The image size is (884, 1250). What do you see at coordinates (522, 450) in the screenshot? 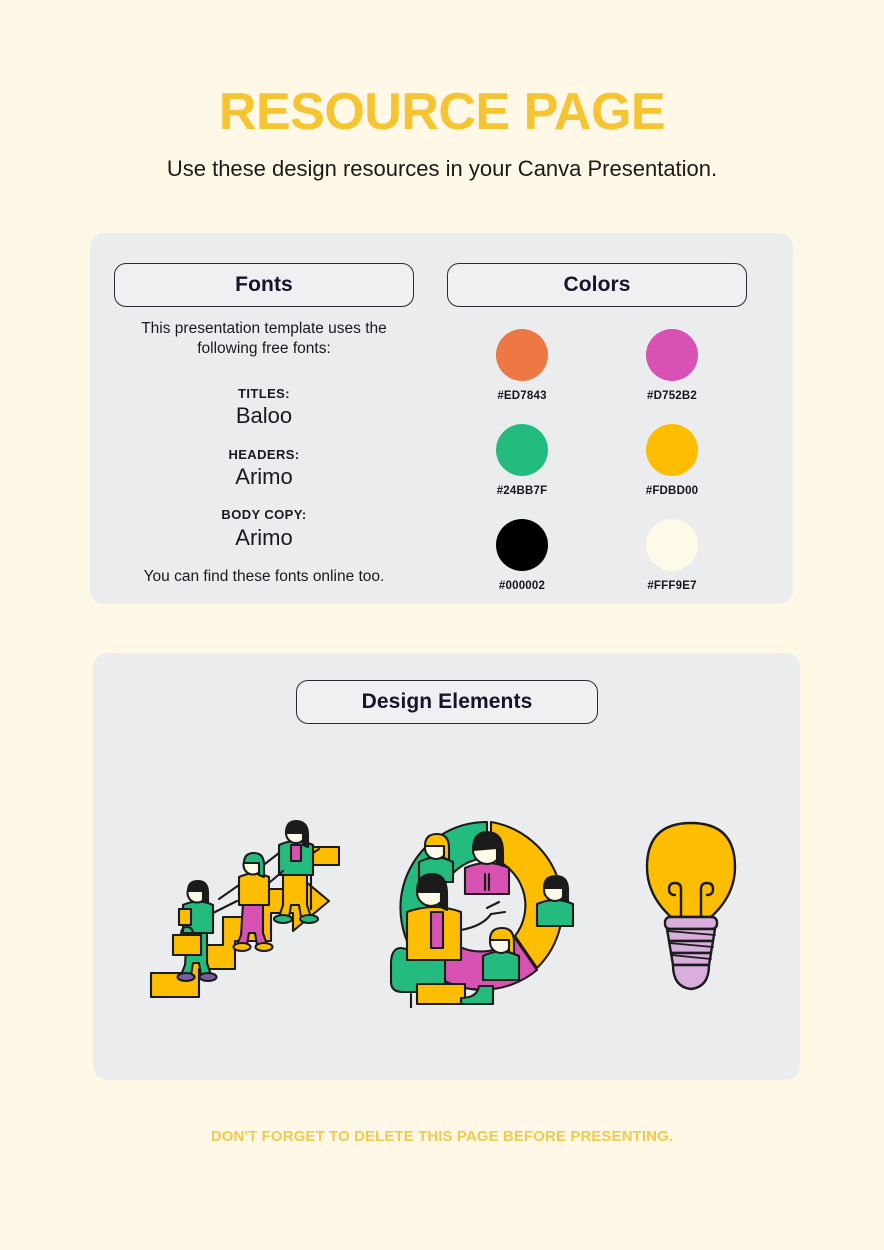
I see `color-swatch-dot-green` at bounding box center [522, 450].